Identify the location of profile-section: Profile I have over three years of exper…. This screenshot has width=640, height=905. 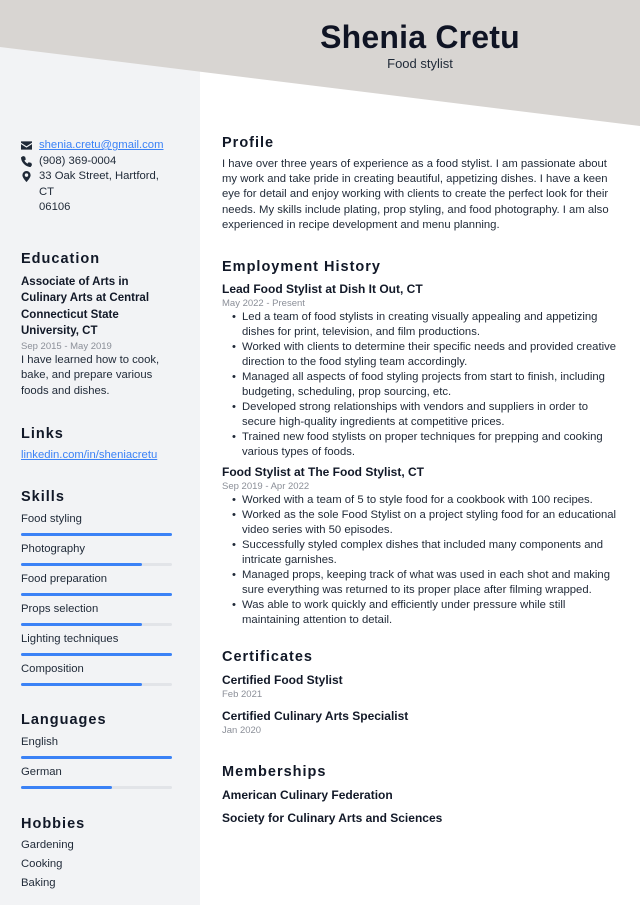
(422, 183).